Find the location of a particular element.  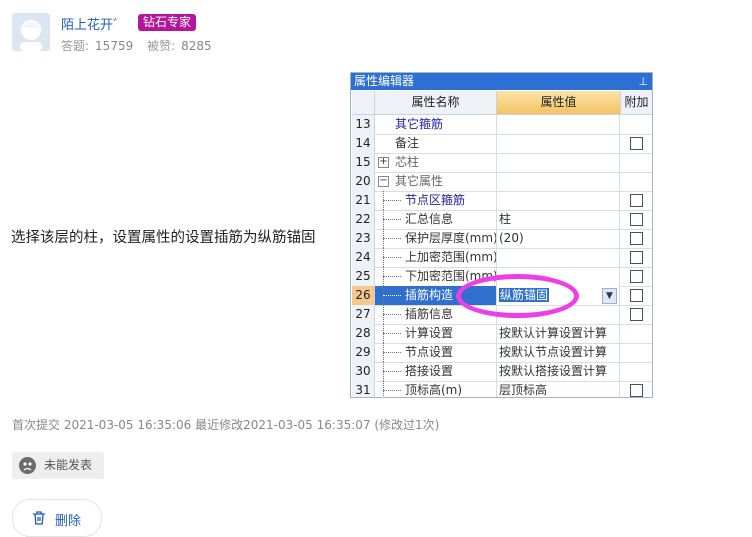

expert-badge: 钻石专家 is located at coordinates (167, 22).